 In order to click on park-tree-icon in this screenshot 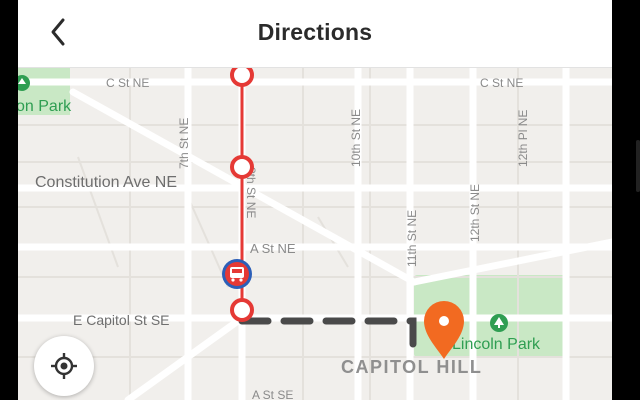, I will do `click(499, 323)`.